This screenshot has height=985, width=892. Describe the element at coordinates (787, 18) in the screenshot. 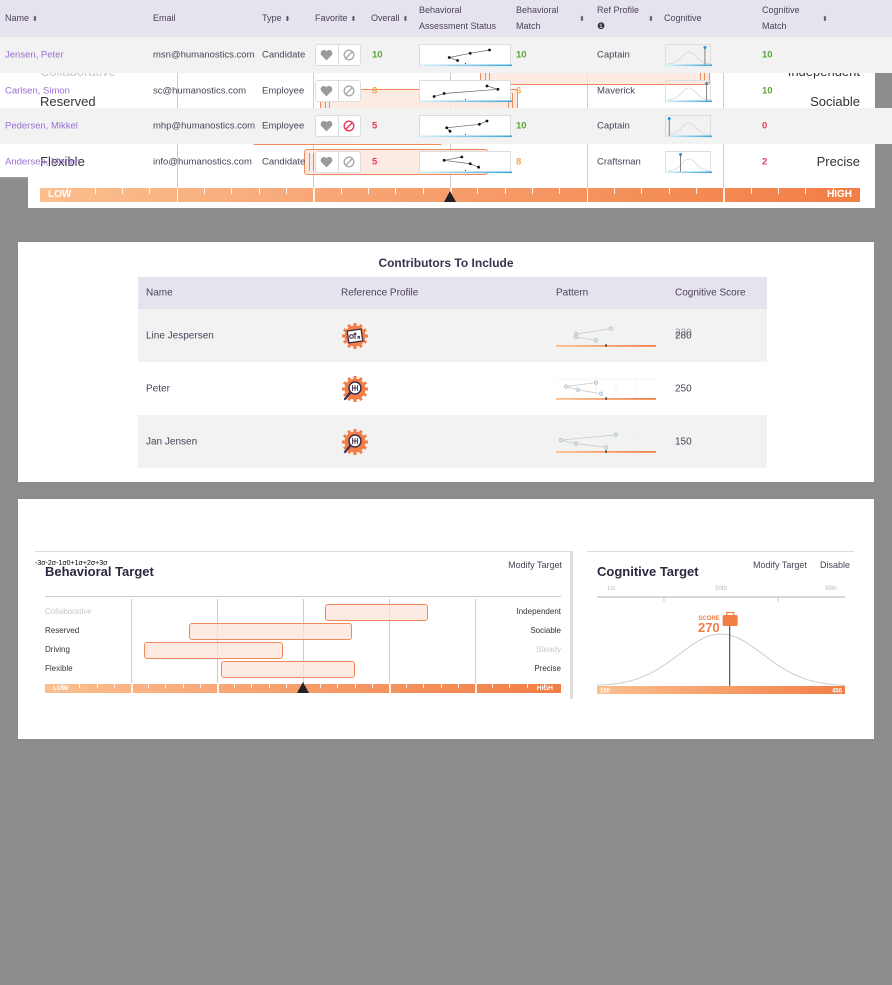

I see `col-cognitive-match: Cognitive Match` at that location.